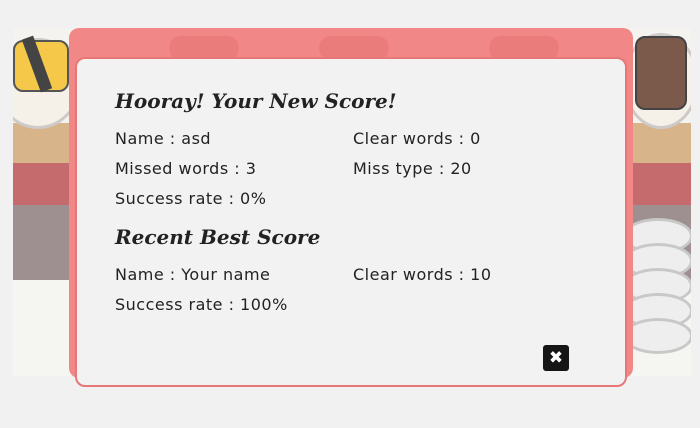 The width and height of the screenshot is (700, 428). Describe the element at coordinates (201, 304) in the screenshot. I see `best-score-success-rate: Success rate : 100%` at that location.